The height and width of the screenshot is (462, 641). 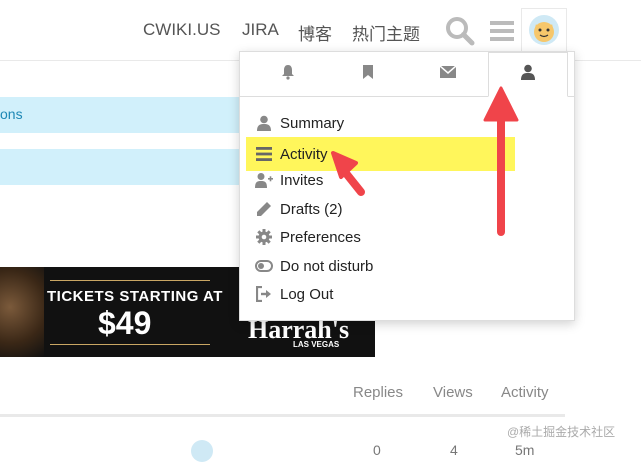 What do you see at coordinates (320, 237) in the screenshot?
I see `menu-item-label: Preferences` at bounding box center [320, 237].